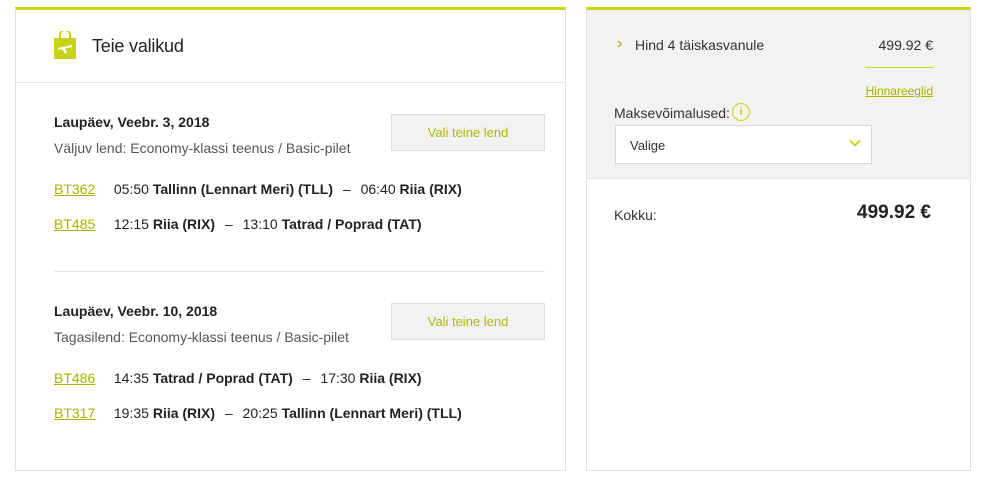 Image resolution: width=992 pixels, height=479 pixels. What do you see at coordinates (899, 67) in the screenshot?
I see `divider` at bounding box center [899, 67].